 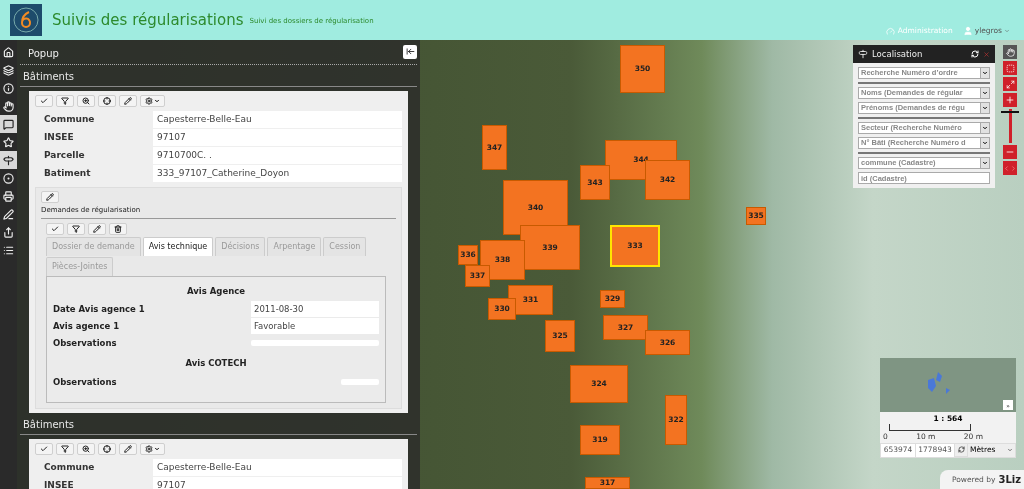 I want to click on tab: Avis technique, so click(x=178, y=246).